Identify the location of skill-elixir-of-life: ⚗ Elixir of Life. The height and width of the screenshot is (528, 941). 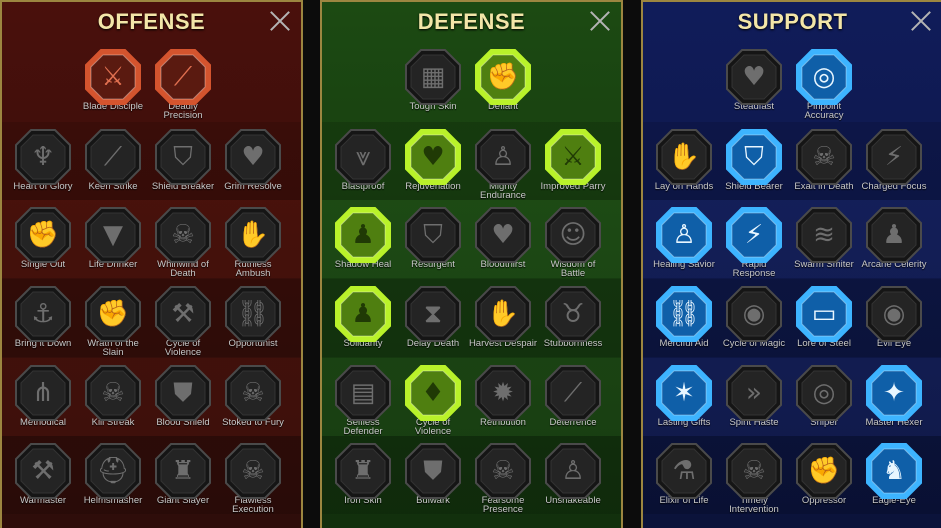
(684, 473).